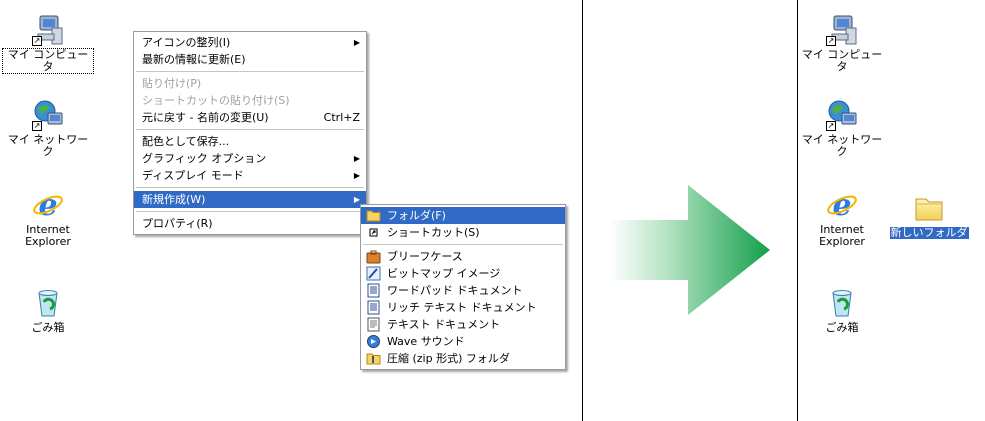 The image size is (985, 421). Describe the element at coordinates (416, 215) in the screenshot. I see `menu-item-label: フォルダ(F)` at that location.